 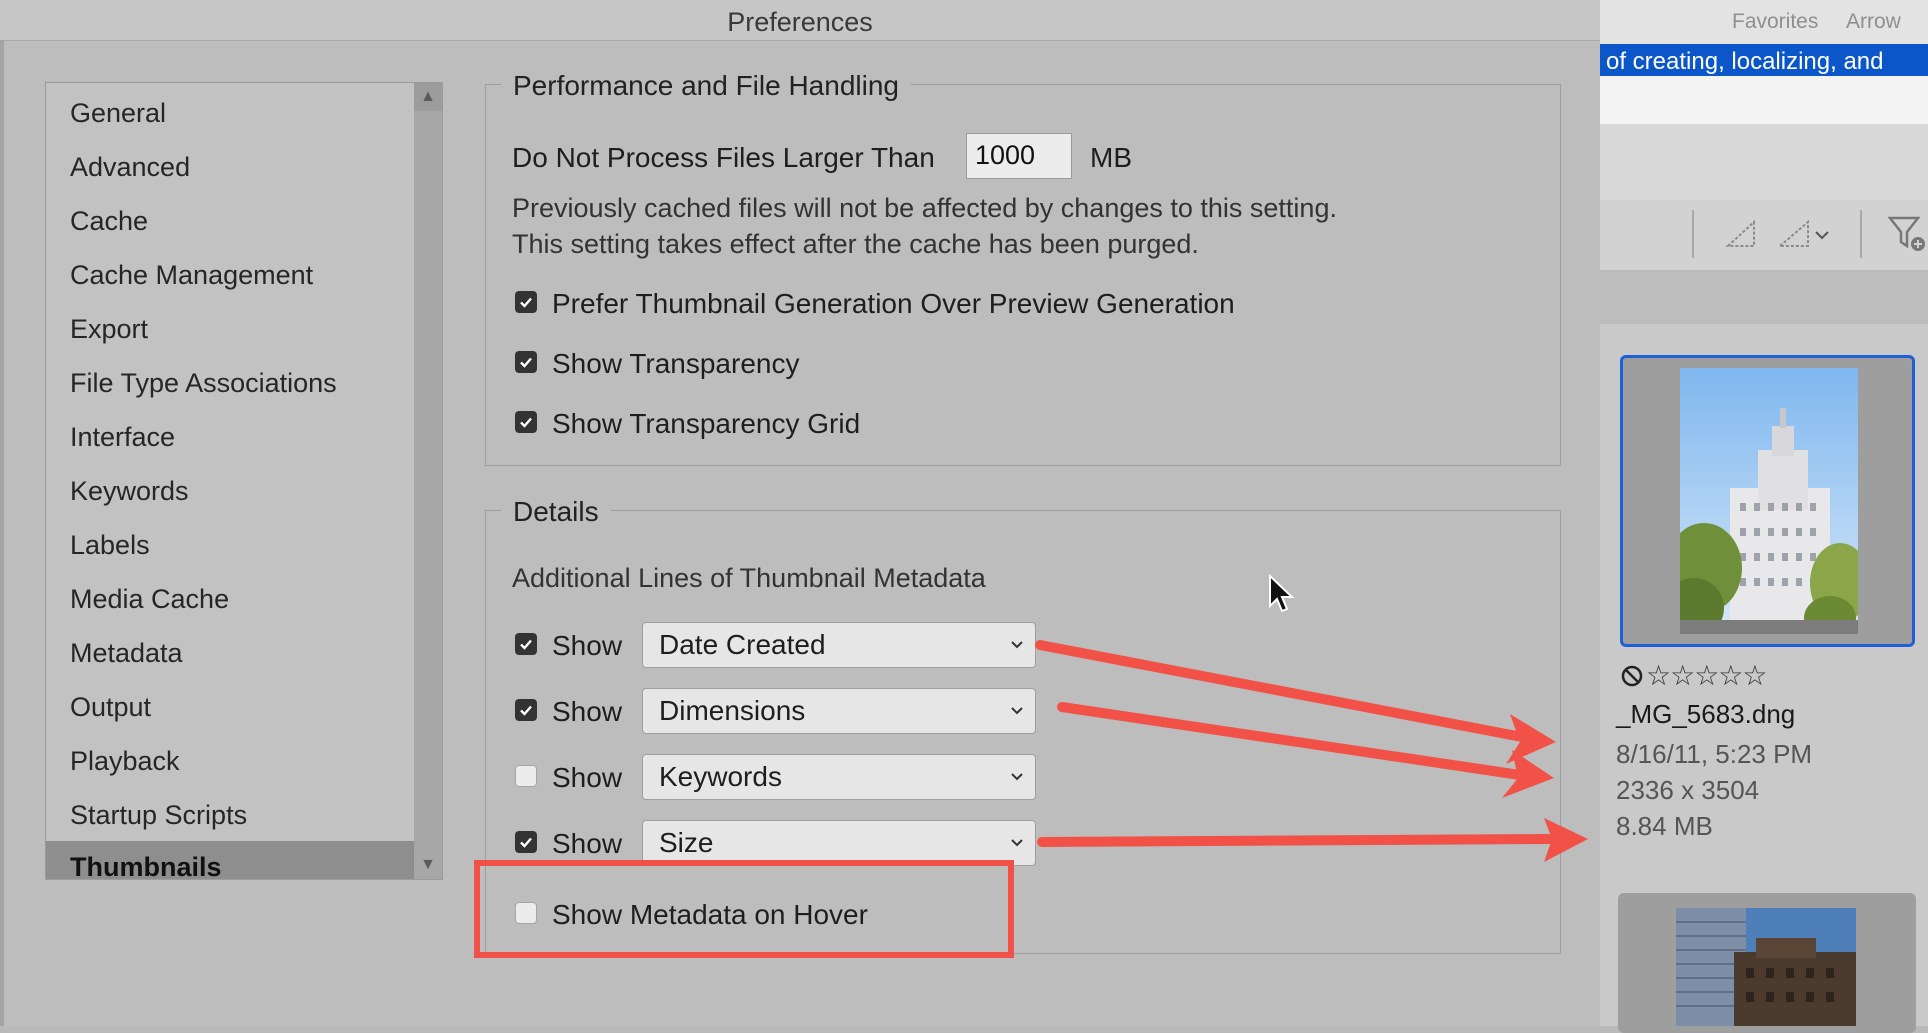 What do you see at coordinates (230, 383) in the screenshot?
I see `sidebar-item-file-type-associations: File Type Associations` at bounding box center [230, 383].